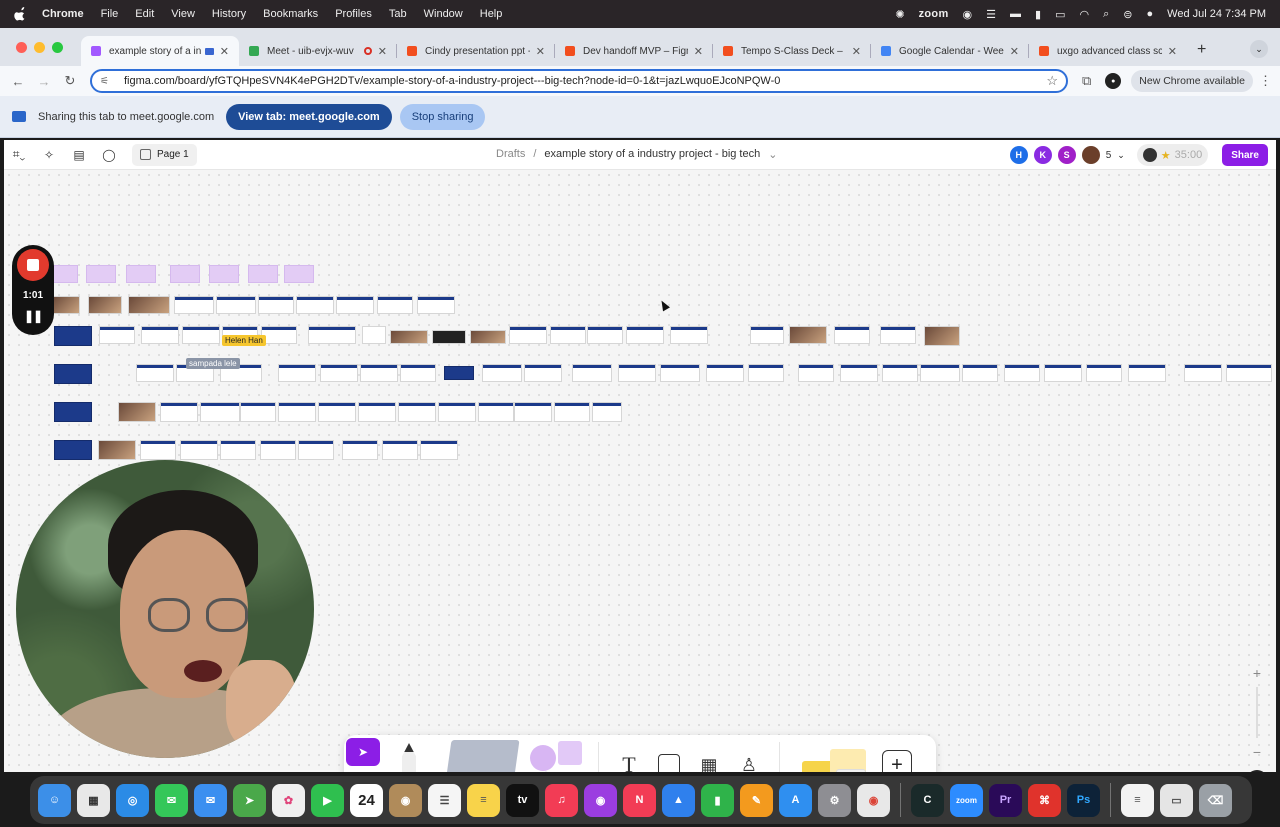 The image size is (1280, 827). I want to click on dock-notes-icon: ≡, so click(483, 800).